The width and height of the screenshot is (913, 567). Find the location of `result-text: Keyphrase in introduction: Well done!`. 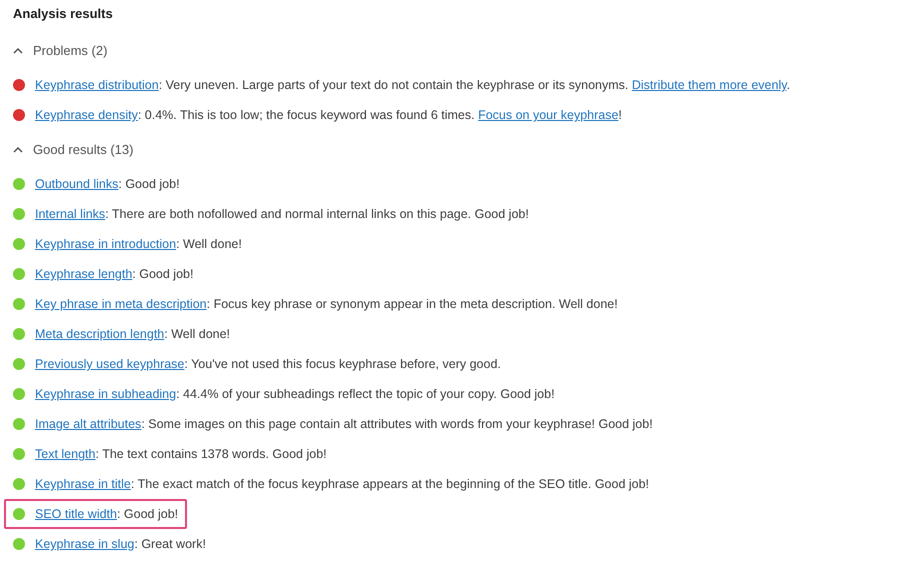

result-text: Keyphrase in introduction: Well done! is located at coordinates (138, 244).